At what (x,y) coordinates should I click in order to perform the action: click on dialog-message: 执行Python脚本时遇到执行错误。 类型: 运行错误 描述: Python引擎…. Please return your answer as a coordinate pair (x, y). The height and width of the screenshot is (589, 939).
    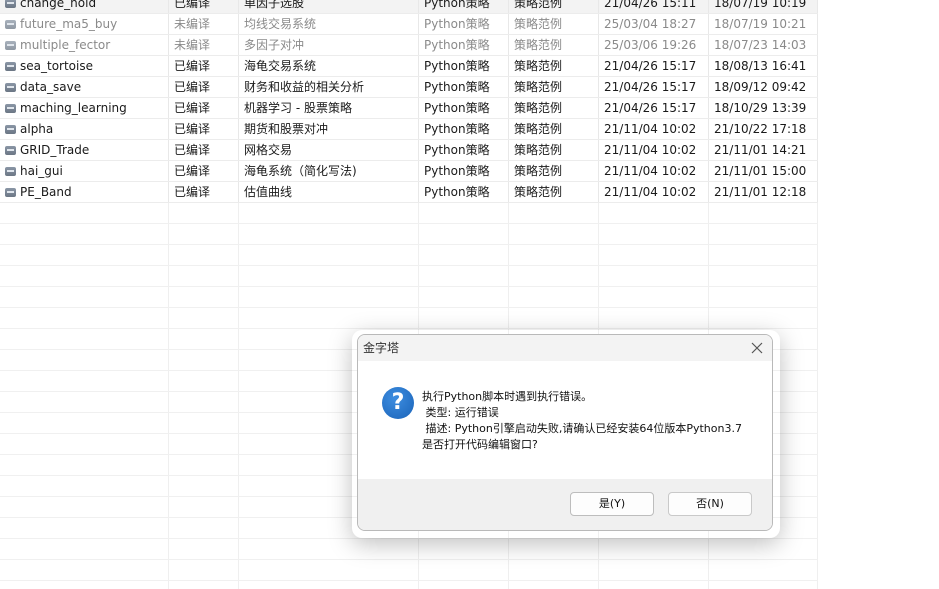
    Looking at the image, I should click on (582, 421).